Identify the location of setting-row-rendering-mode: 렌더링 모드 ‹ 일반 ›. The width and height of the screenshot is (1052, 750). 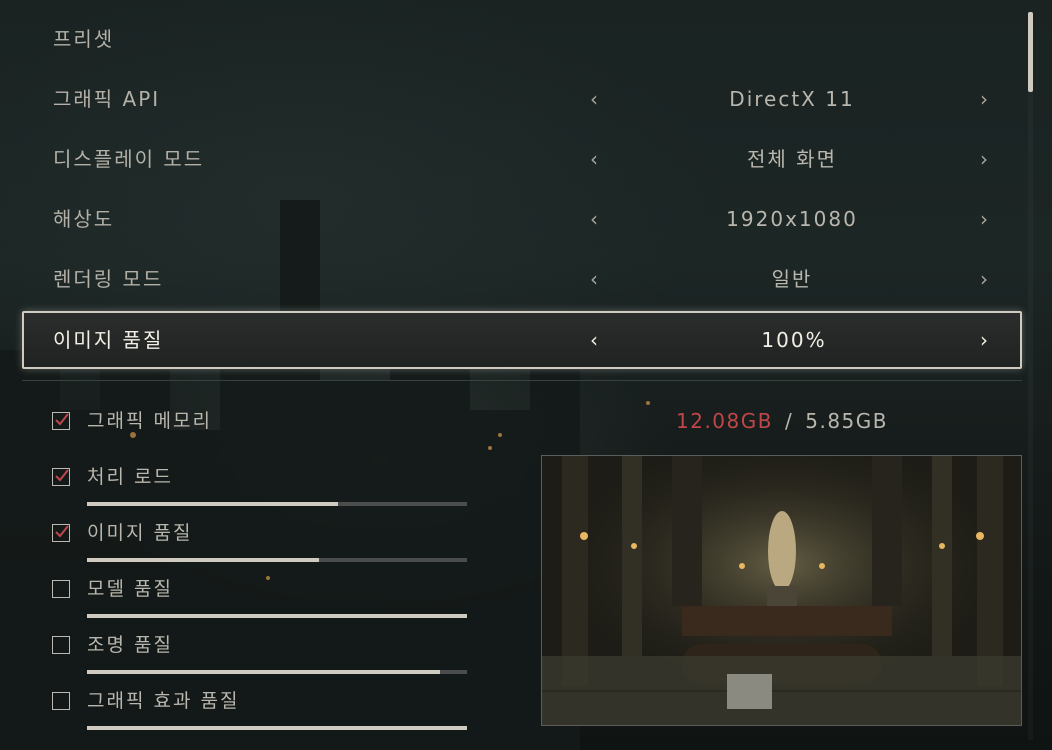
(522, 279).